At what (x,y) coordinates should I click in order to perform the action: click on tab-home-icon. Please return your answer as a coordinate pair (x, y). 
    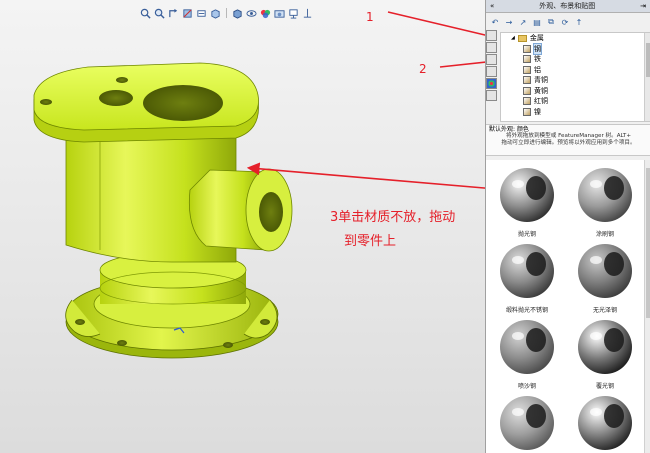
    Looking at the image, I should click on (491, 35).